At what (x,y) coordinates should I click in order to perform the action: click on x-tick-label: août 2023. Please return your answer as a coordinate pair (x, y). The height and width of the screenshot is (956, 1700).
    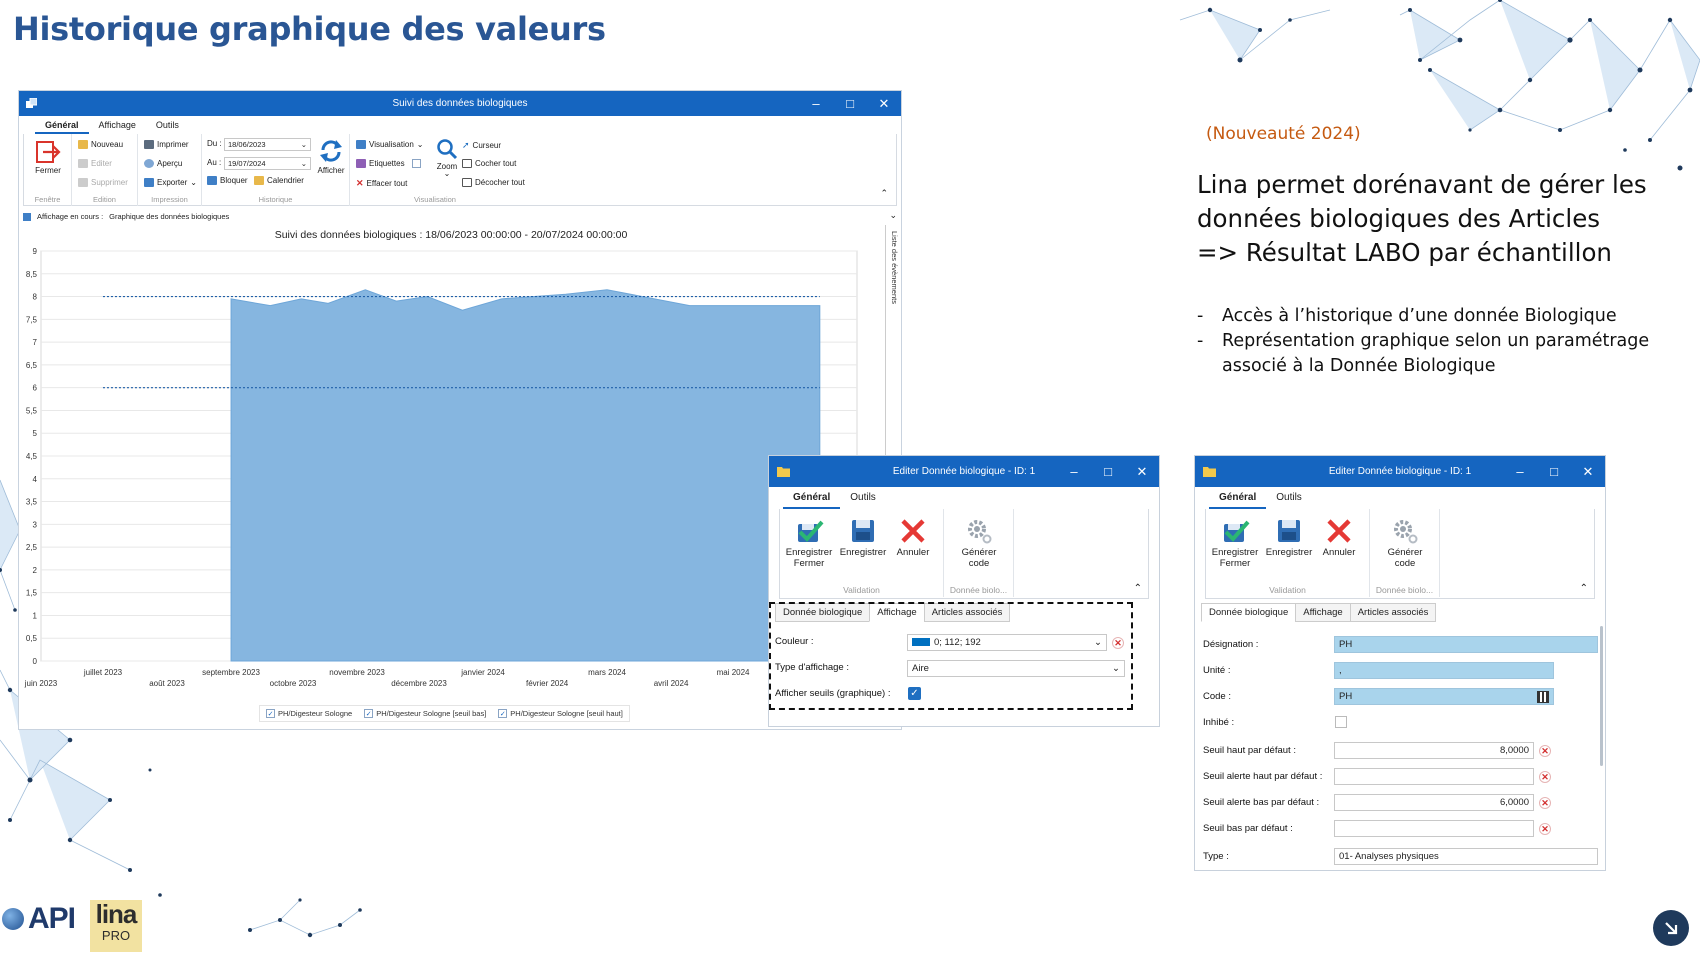
    Looking at the image, I should click on (167, 683).